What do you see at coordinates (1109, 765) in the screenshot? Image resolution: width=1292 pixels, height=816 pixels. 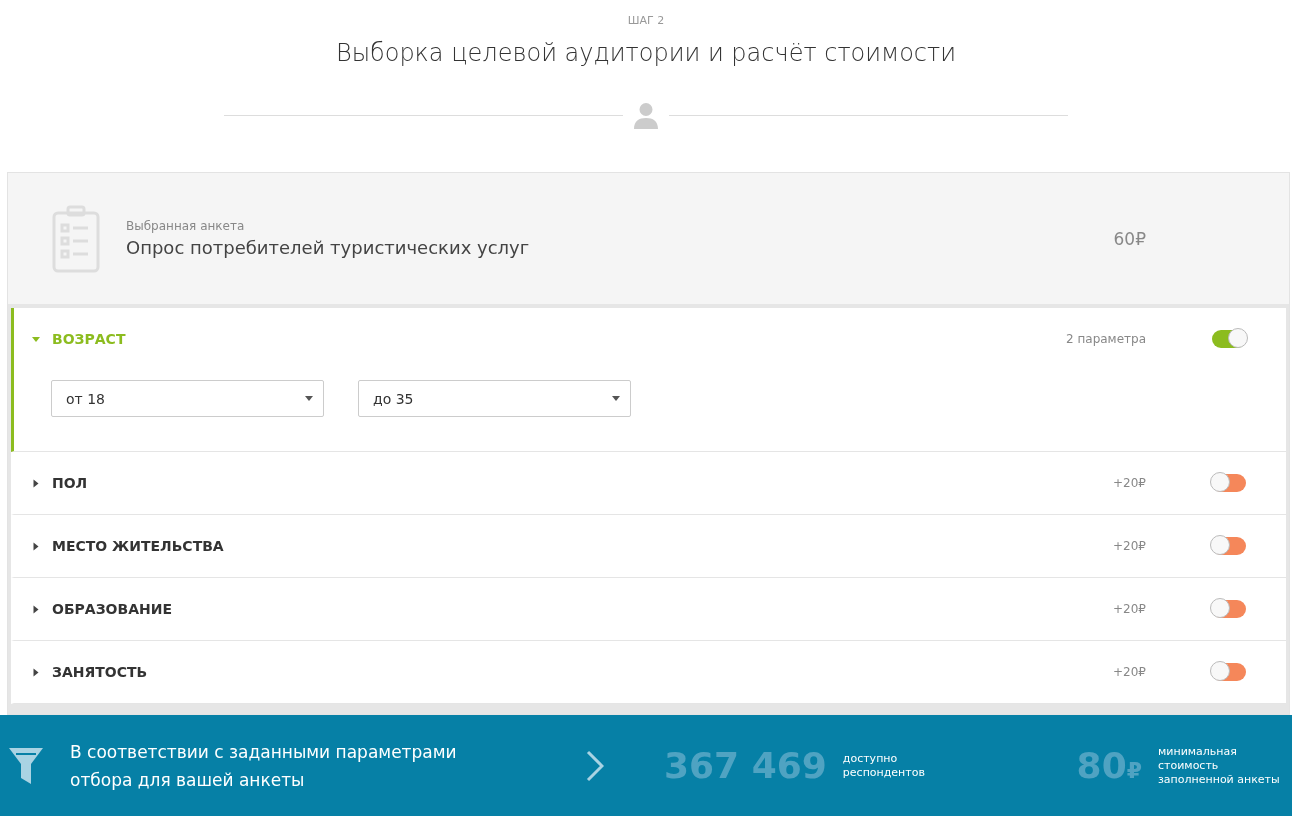 I see `min-price: 80₽` at bounding box center [1109, 765].